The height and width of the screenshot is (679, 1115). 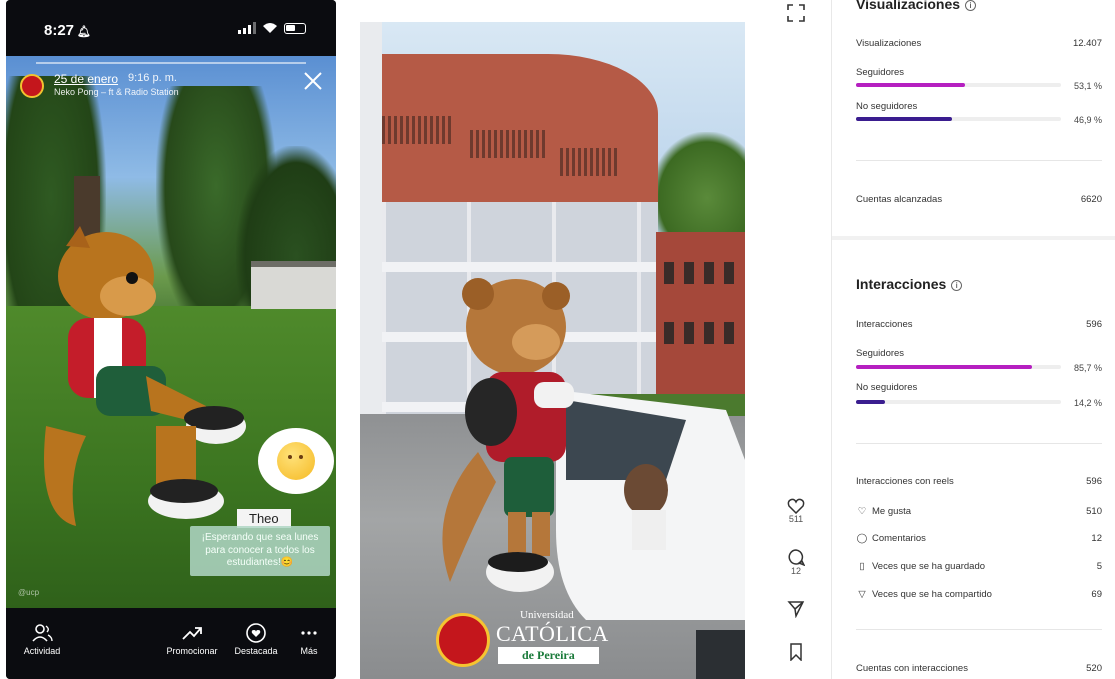 What do you see at coordinates (909, 284) in the screenshot?
I see `section-title-interacciones: Interacciones i` at bounding box center [909, 284].